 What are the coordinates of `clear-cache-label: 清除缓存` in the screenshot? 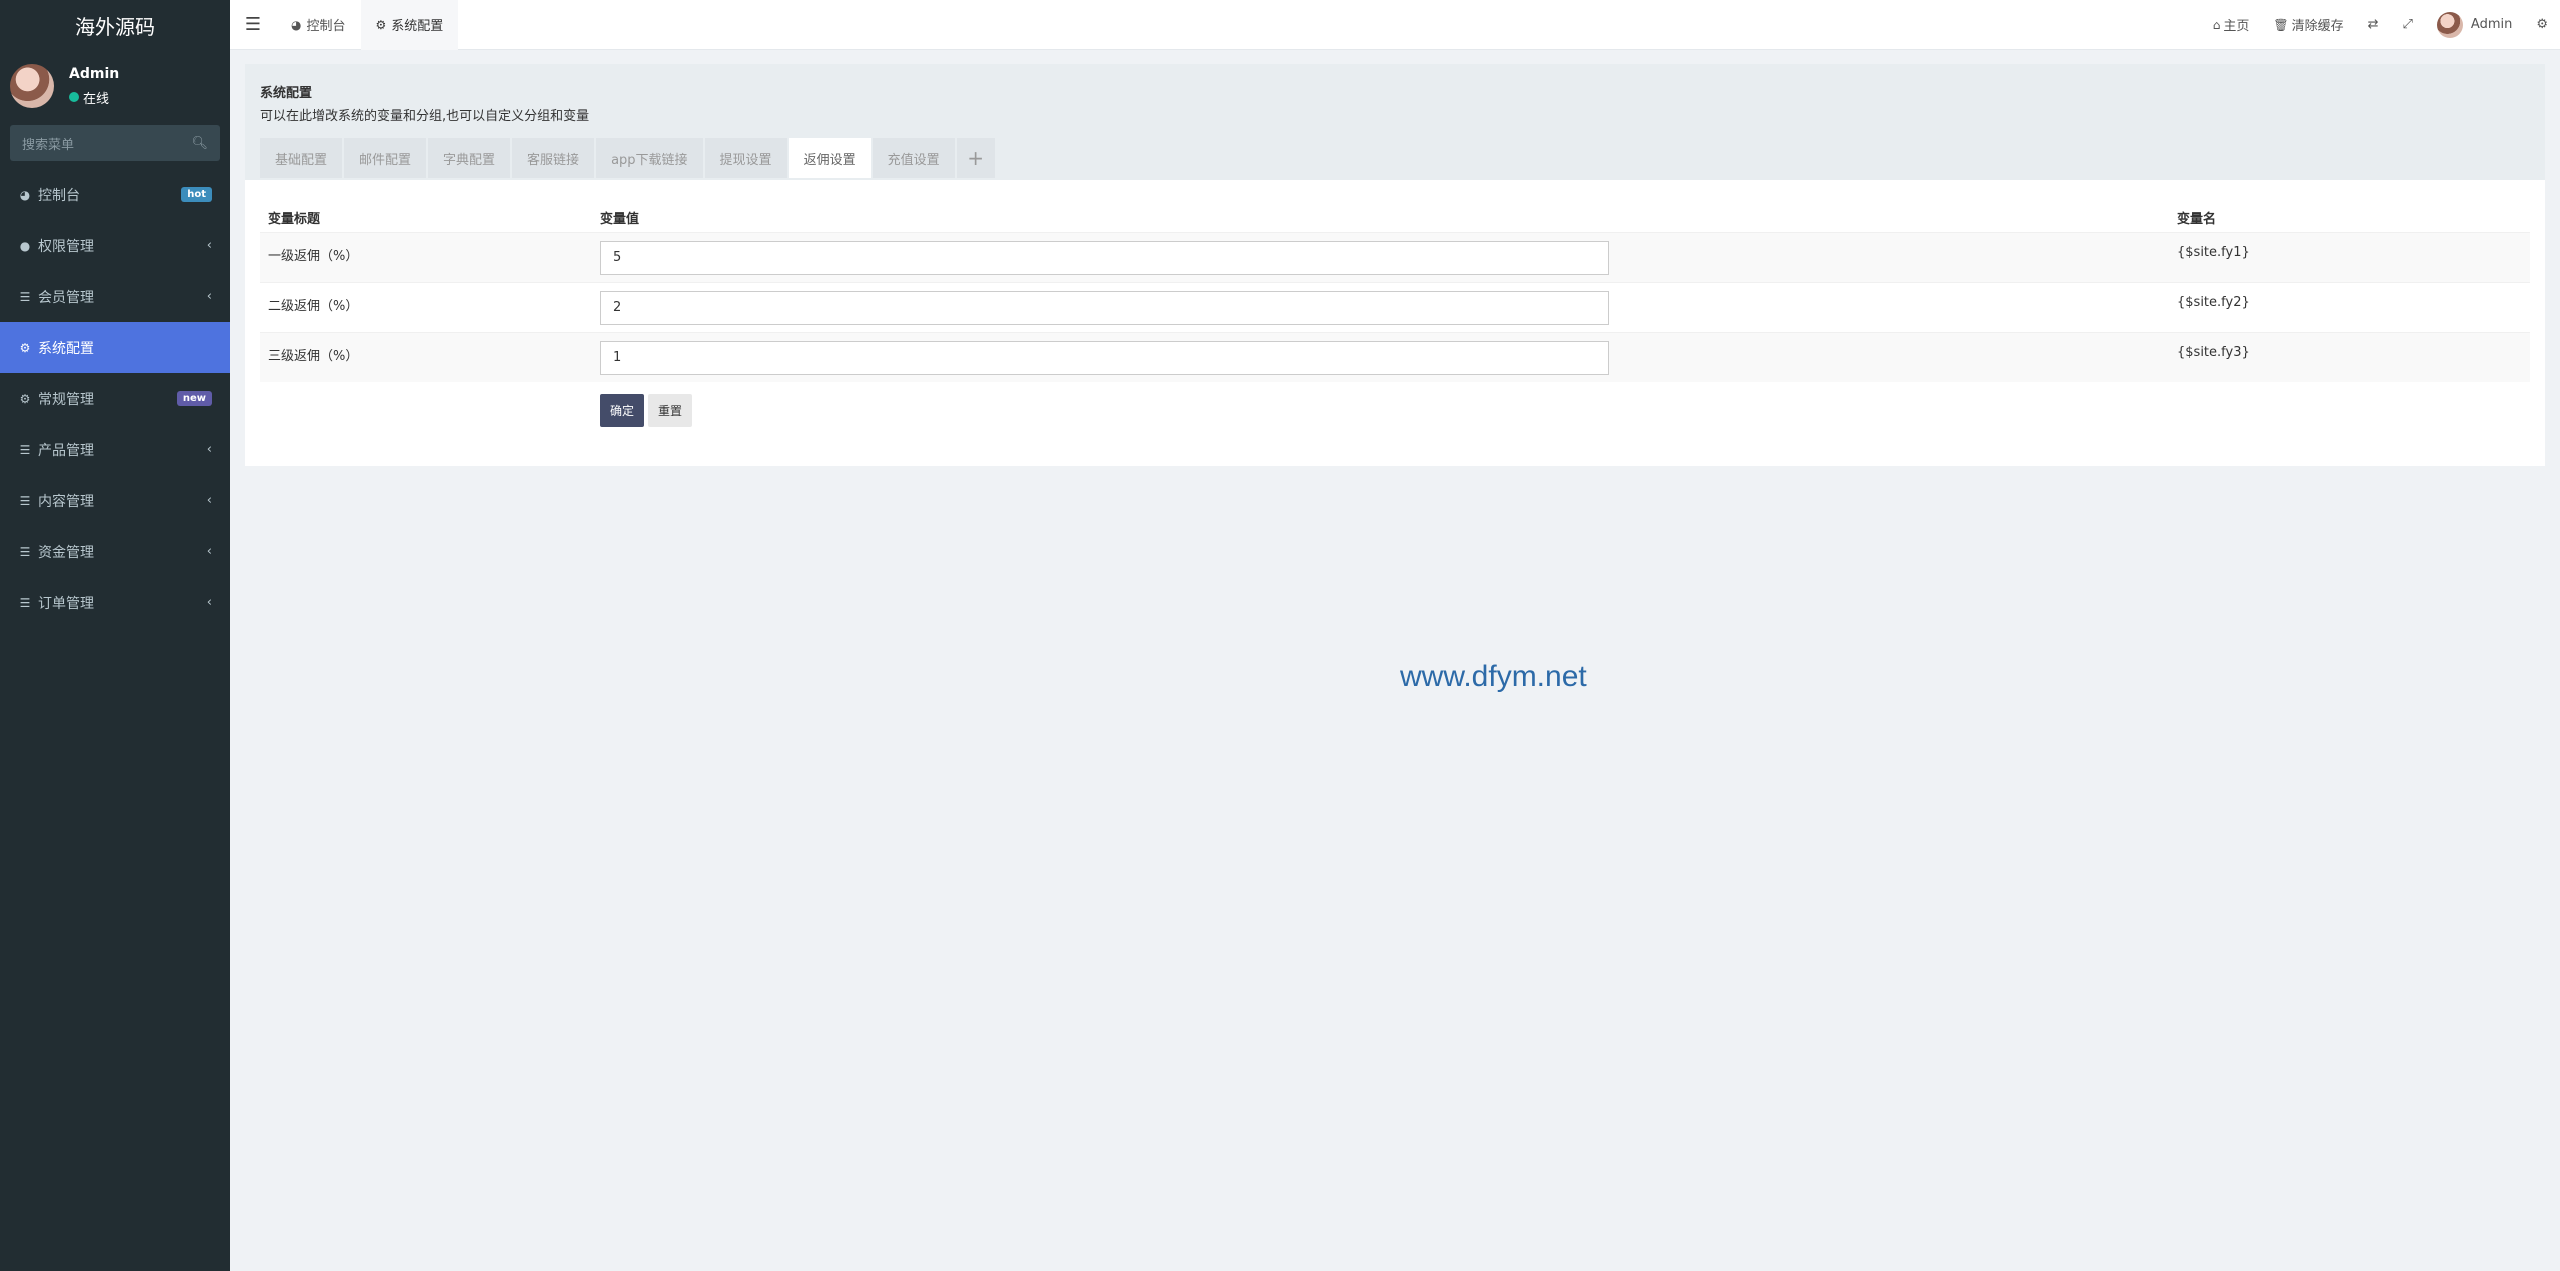 It's located at (2317, 26).